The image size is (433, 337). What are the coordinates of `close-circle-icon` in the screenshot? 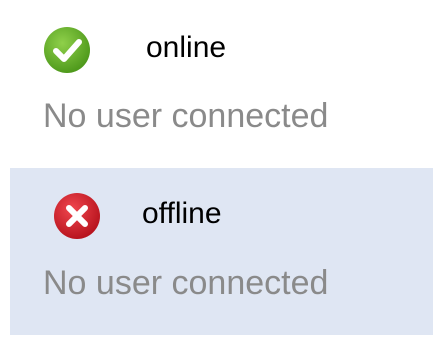 It's located at (77, 216).